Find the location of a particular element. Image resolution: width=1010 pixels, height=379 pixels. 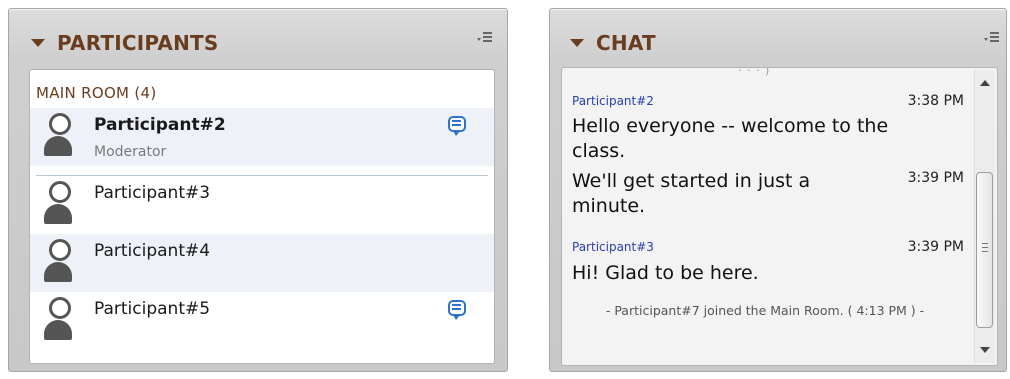

room-heading: MAIN ROOM (4) is located at coordinates (96, 93).